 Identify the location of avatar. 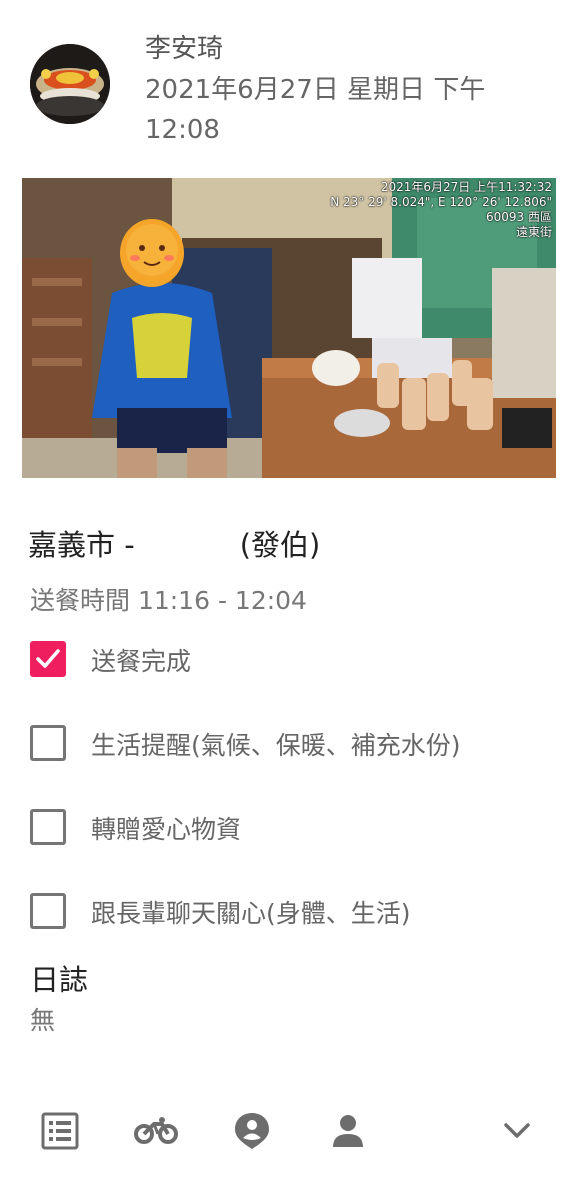
(70, 84).